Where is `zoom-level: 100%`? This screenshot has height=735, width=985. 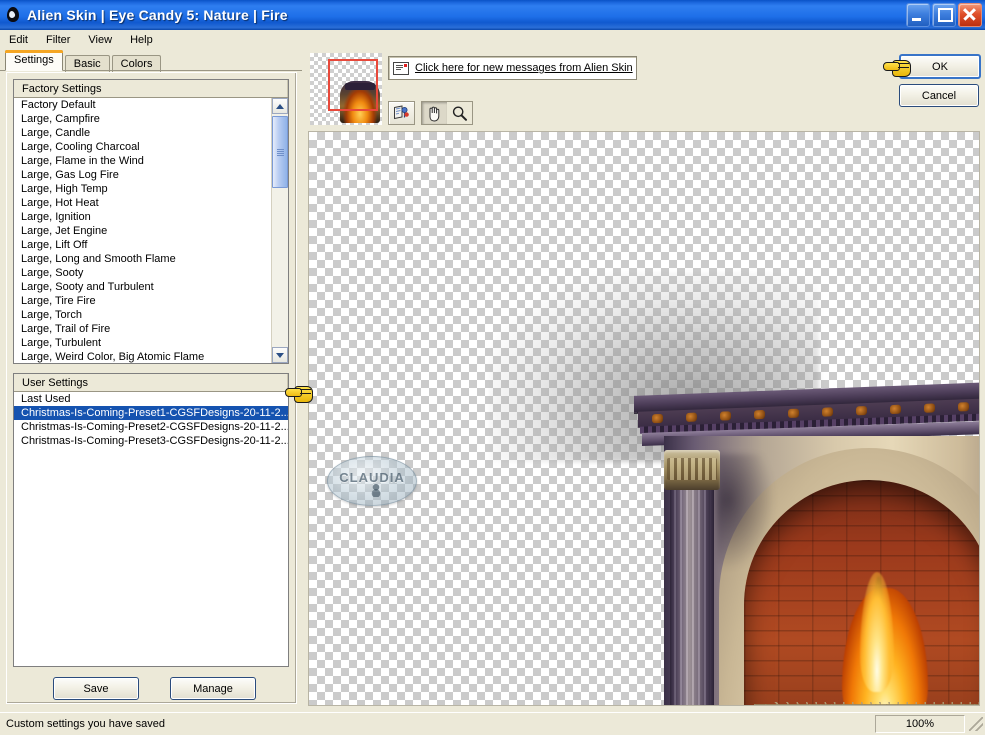 zoom-level: 100% is located at coordinates (920, 724).